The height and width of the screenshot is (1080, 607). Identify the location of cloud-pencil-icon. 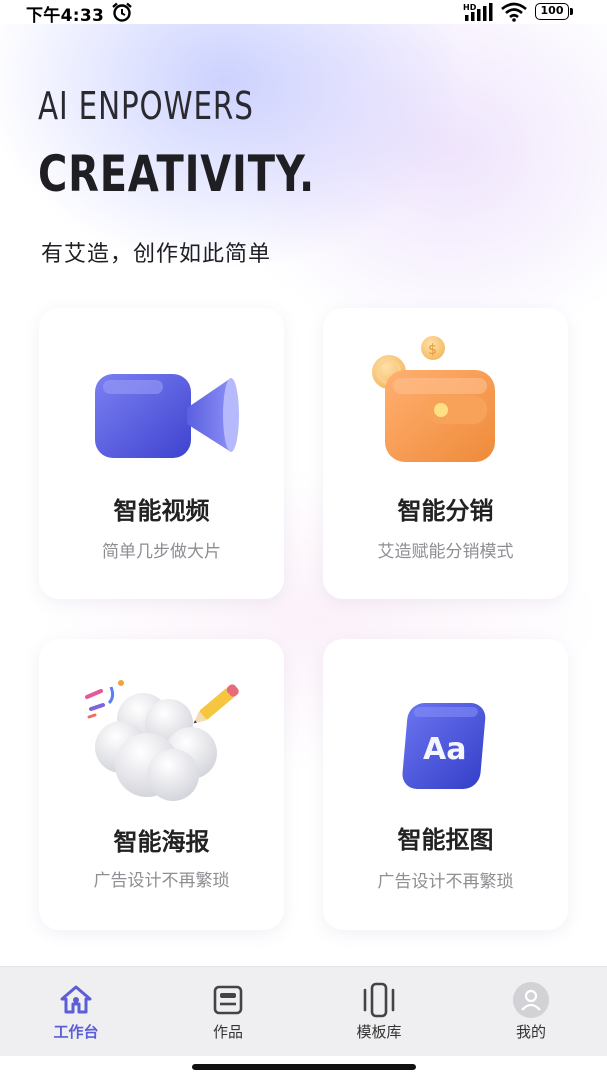
(162, 740).